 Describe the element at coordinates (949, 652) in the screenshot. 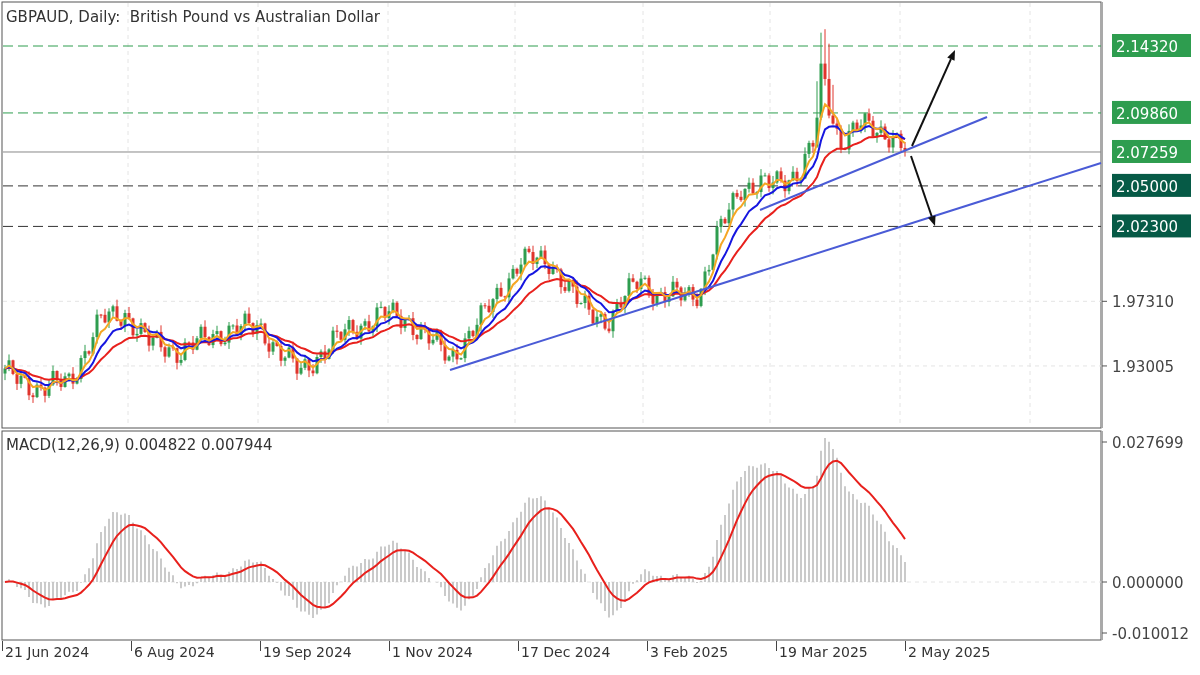

I see `date-label: 2 May 2025` at that location.